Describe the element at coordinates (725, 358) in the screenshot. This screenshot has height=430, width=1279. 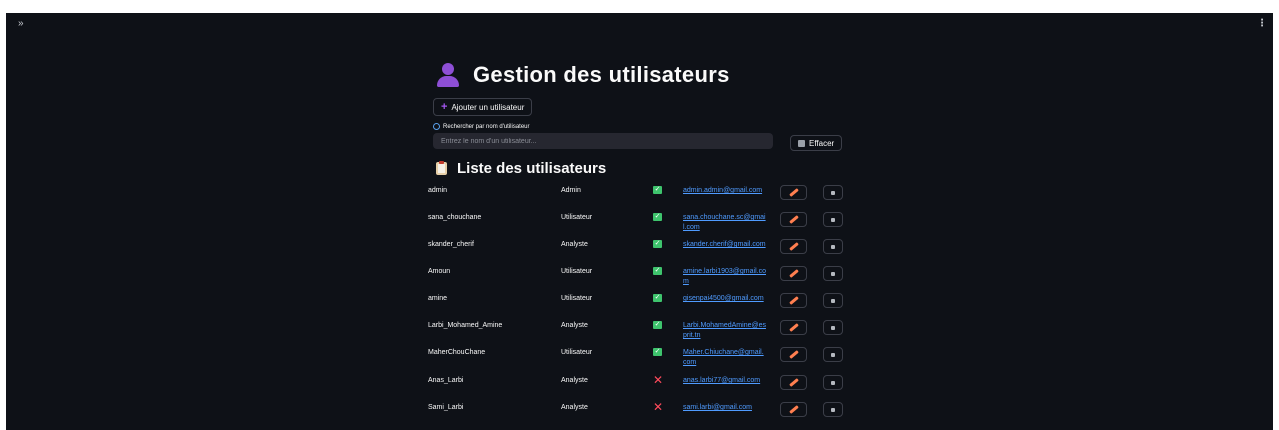
I see `email-link: Maher.Chiuchane@gmail.com` at that location.